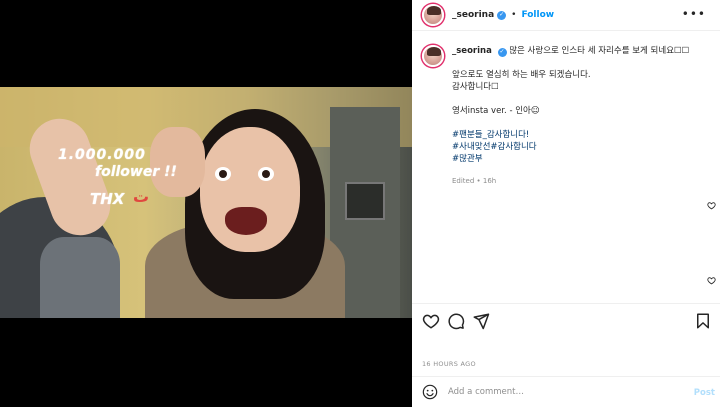 The image size is (720, 407). Describe the element at coordinates (577, 147) in the screenshot. I see `hashtag-link: #사내맞선#감사합니다` at that location.